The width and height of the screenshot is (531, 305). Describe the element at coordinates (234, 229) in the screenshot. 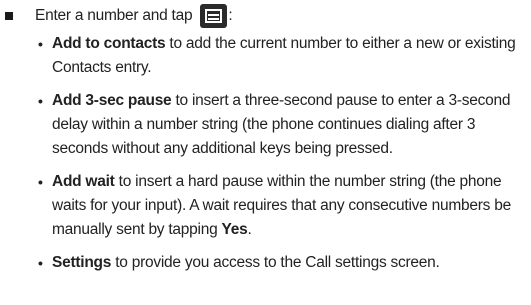

I see `option-emphasis: Yes` at that location.